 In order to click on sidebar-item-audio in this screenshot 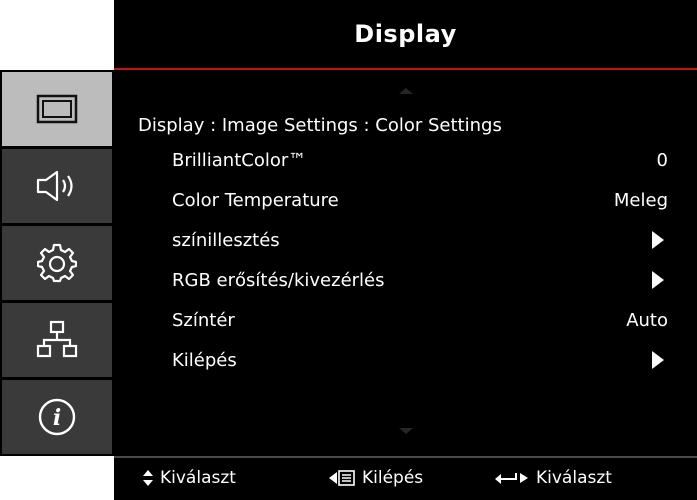, I will do `click(57, 186)`.